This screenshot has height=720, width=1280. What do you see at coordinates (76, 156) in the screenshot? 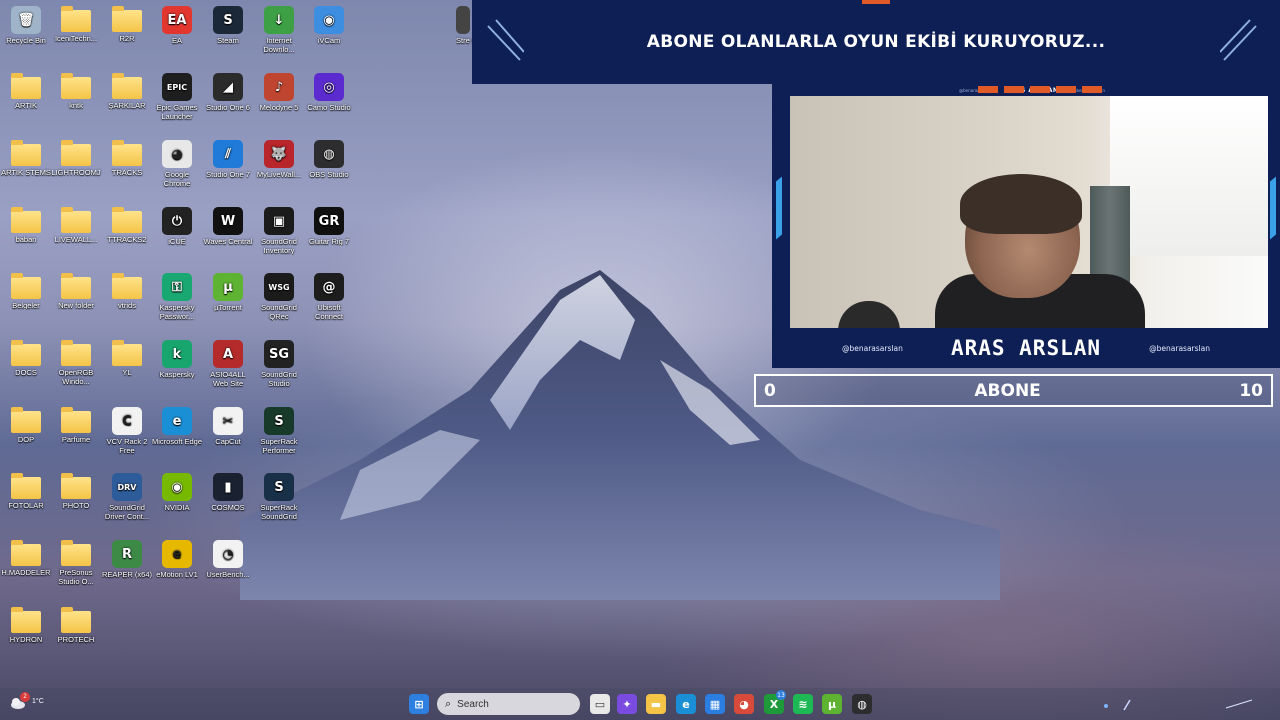
I see `desktop-icon: LIGHTROOMJ` at bounding box center [76, 156].